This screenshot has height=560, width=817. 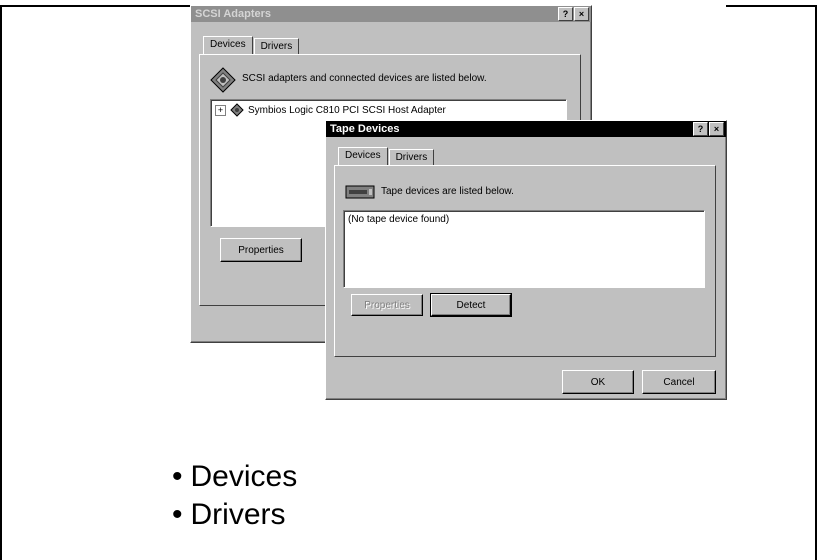 What do you see at coordinates (391, 14) in the screenshot?
I see `scsi-titlebar: SCSI Adapters ? ×` at bounding box center [391, 14].